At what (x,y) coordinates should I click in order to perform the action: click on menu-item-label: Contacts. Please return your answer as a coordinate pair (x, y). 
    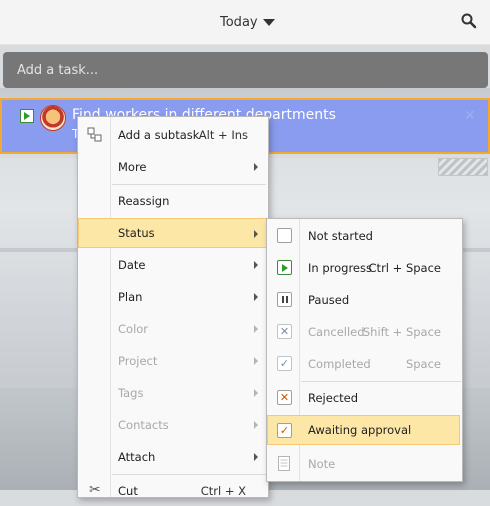
    Looking at the image, I should click on (143, 425).